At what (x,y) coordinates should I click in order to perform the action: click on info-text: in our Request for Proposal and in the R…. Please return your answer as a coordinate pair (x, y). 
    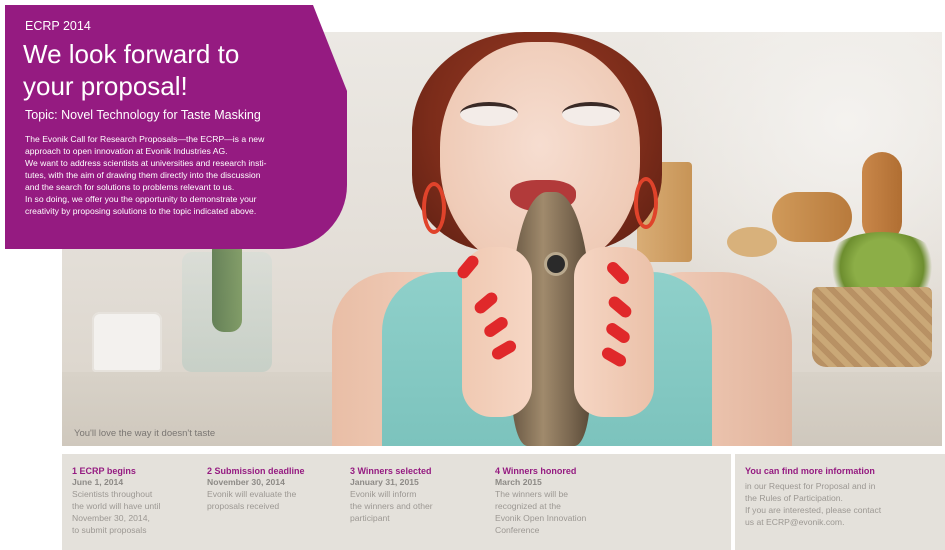
    Looking at the image, I should click on (813, 504).